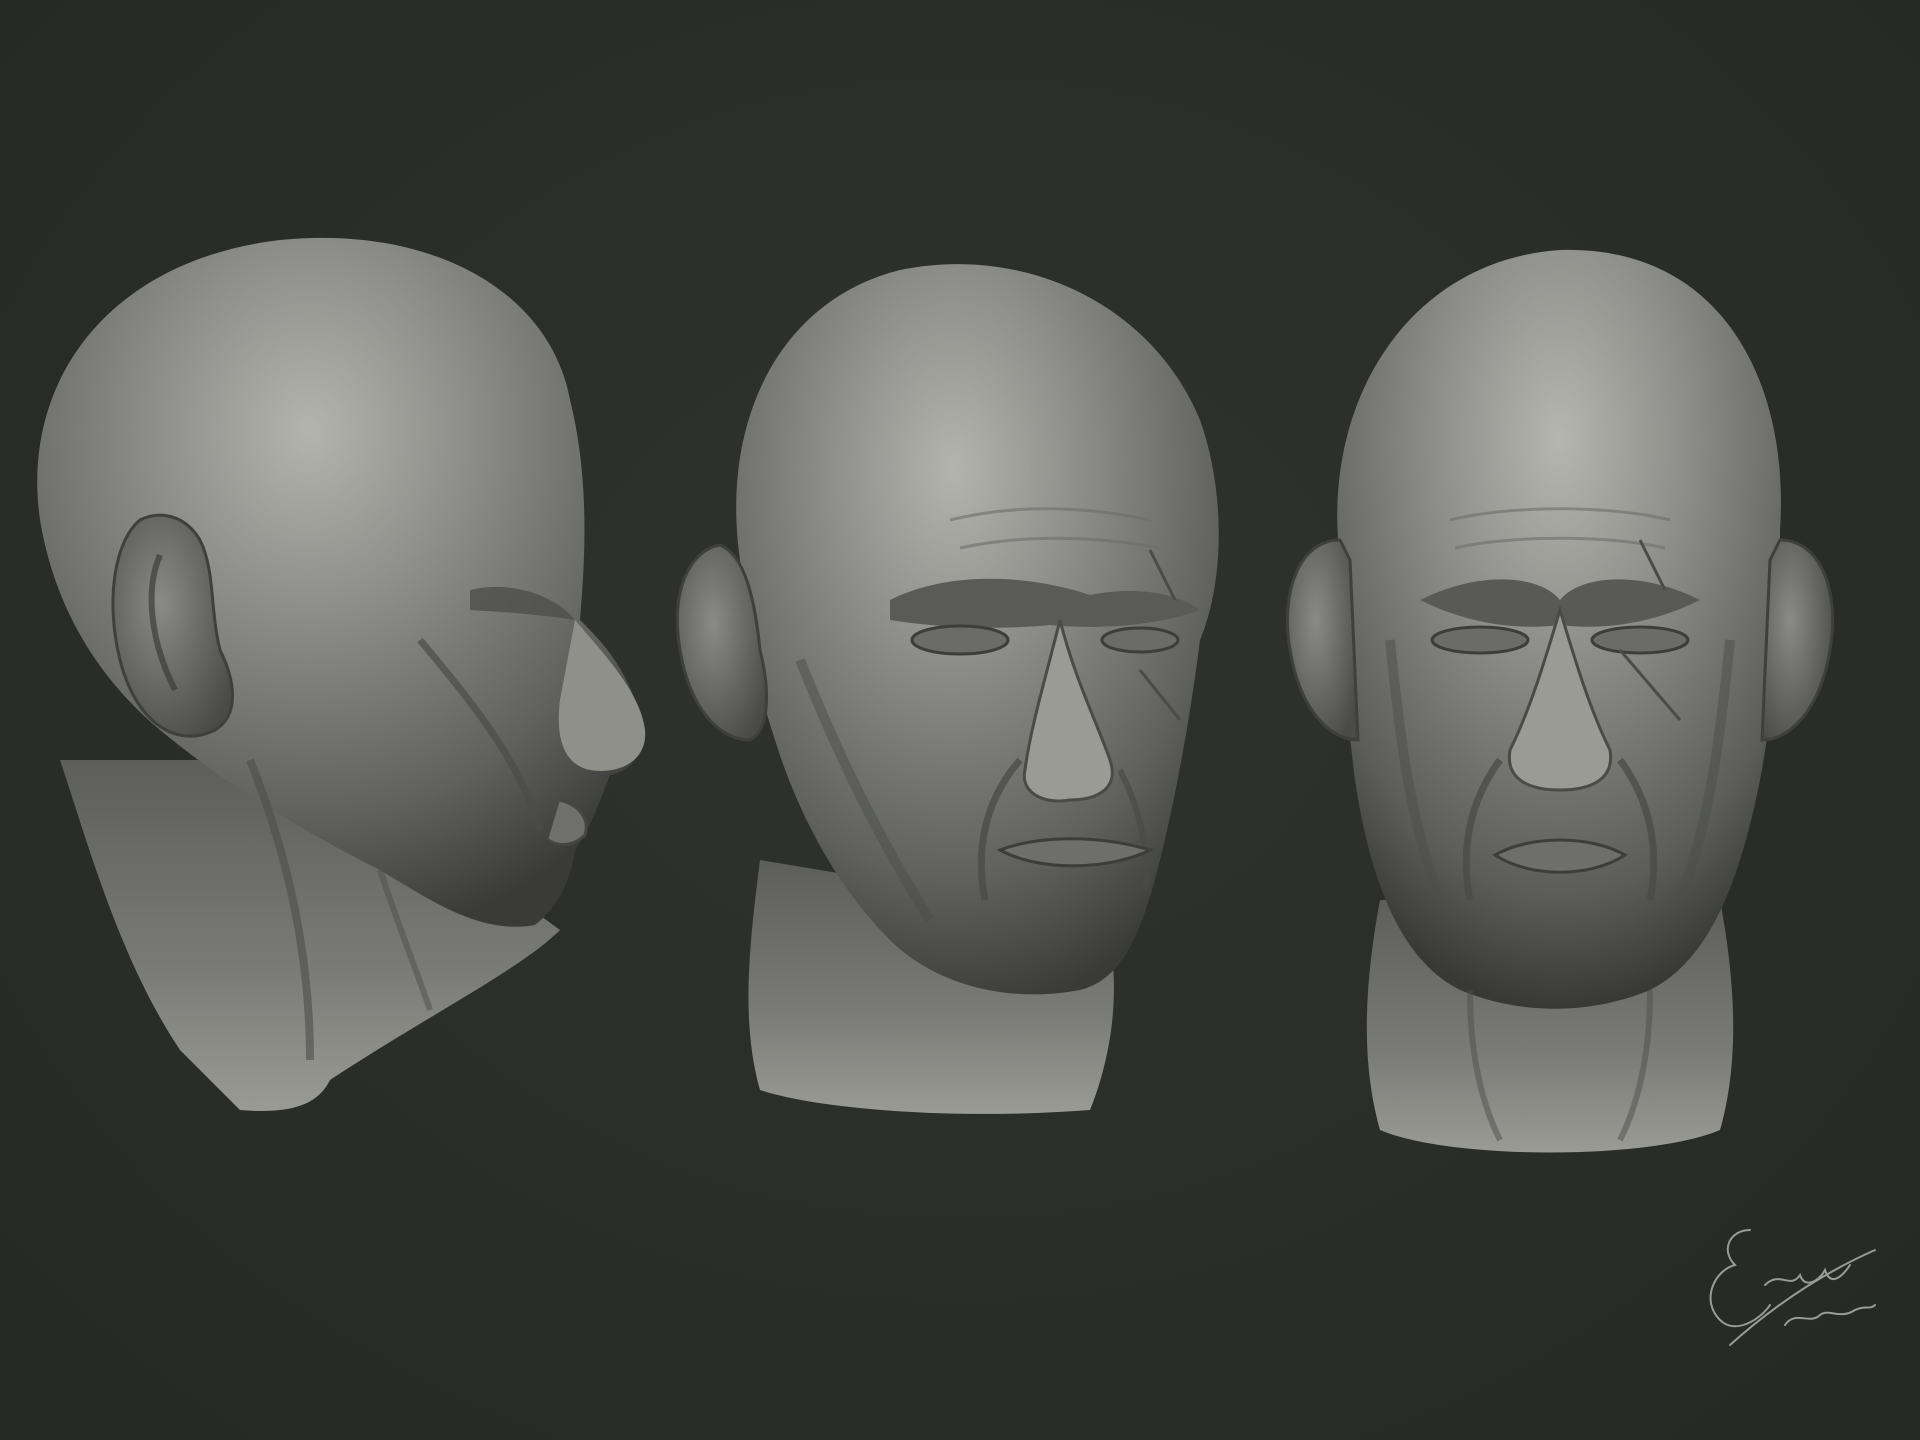  Describe the element at coordinates (1797, 640) in the screenshot. I see `front-right-ear` at that location.